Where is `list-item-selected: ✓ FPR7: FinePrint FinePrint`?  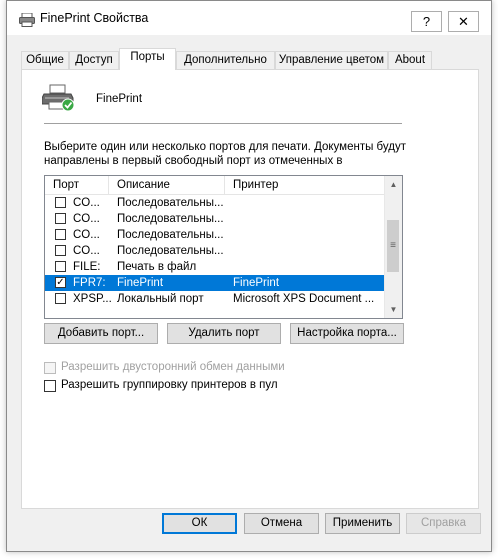
list-item-selected: ✓ FPR7: FinePrint FinePrint is located at coordinates (215, 283).